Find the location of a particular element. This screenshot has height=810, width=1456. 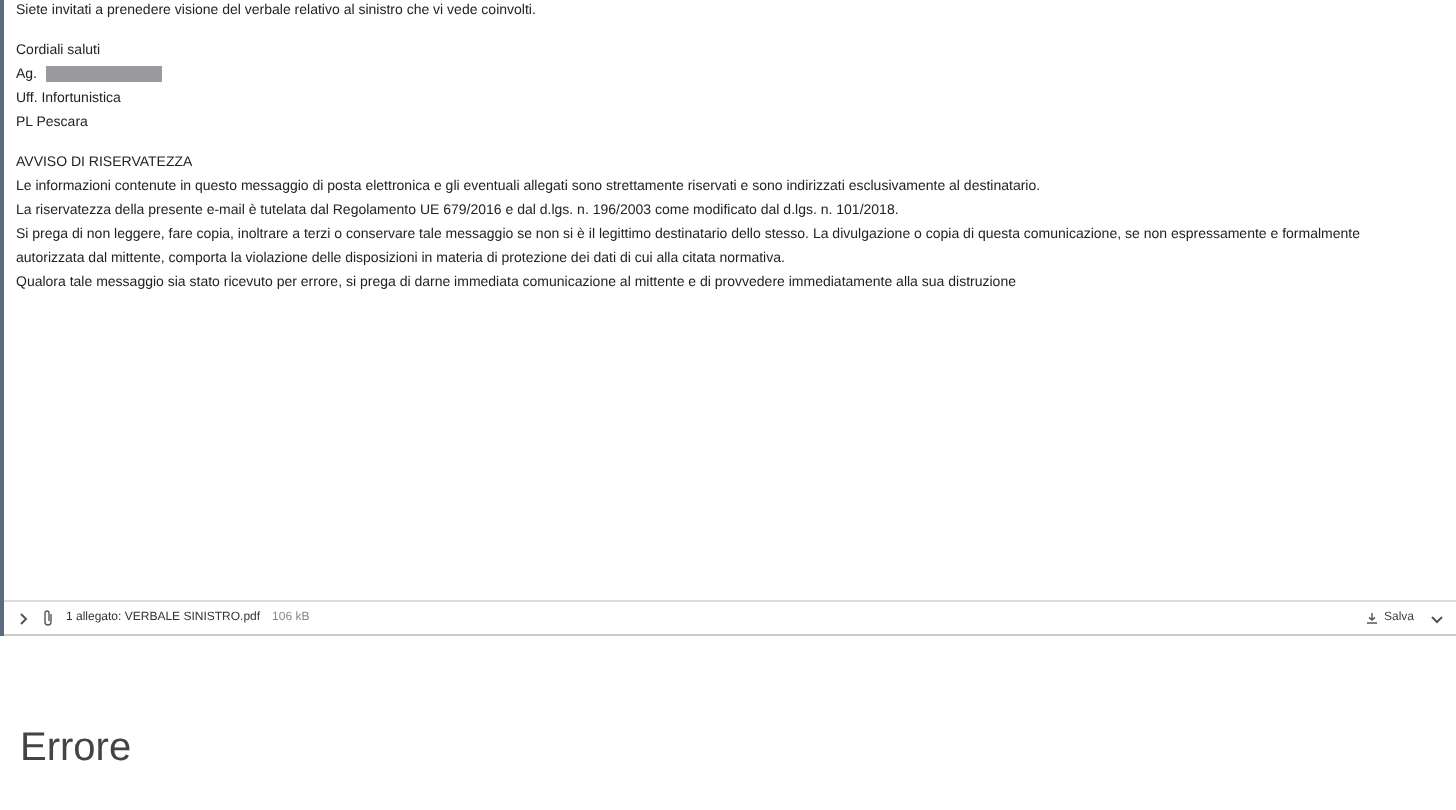

caret-icon is located at coordinates (1437, 618).